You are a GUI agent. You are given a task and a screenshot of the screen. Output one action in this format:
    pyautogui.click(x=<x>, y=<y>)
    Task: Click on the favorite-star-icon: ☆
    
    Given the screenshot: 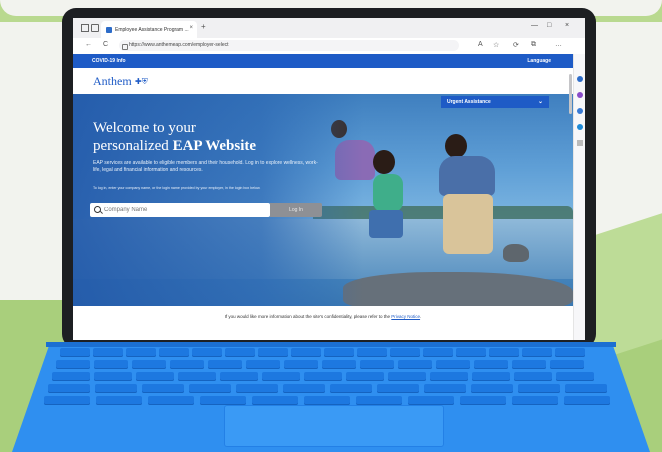 What is the action you would take?
    pyautogui.click(x=496, y=45)
    